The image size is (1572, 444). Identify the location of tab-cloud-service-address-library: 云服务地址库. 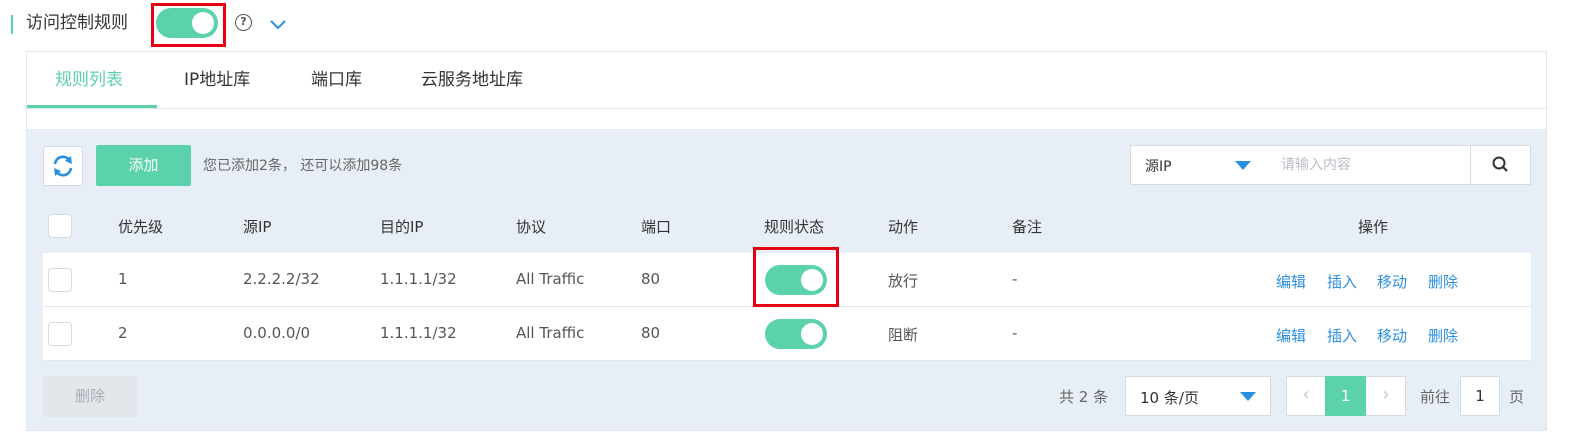
(472, 80).